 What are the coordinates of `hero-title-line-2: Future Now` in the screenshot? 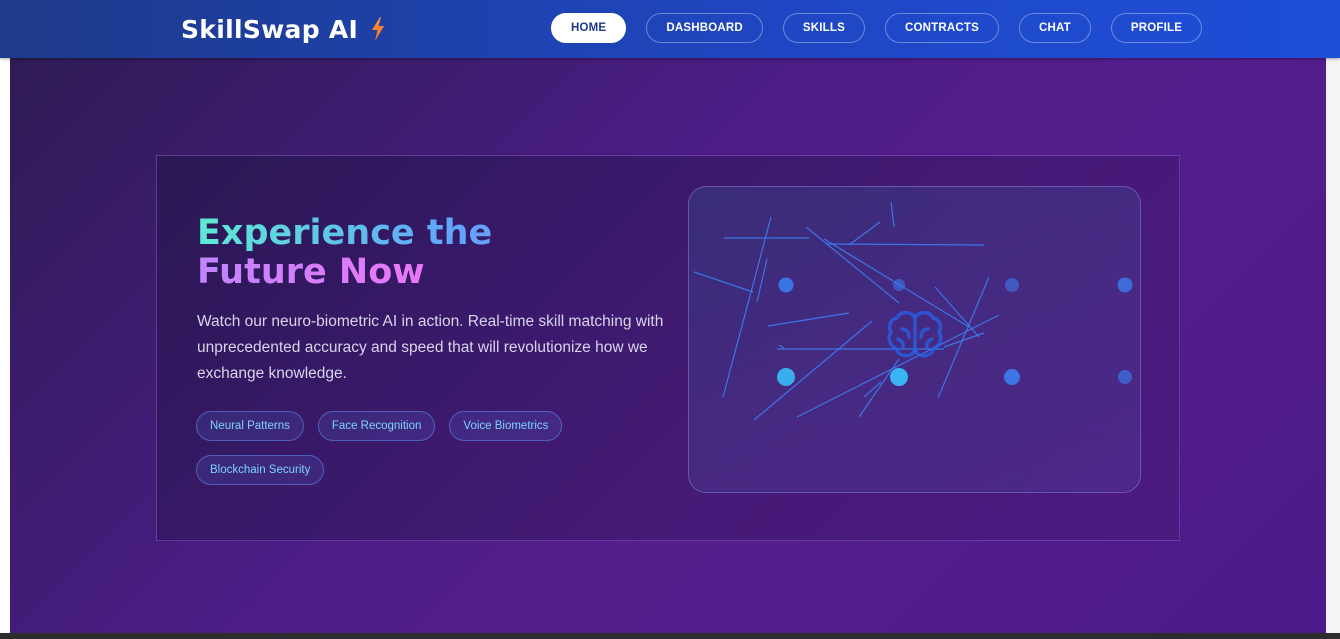 It's located at (407, 272).